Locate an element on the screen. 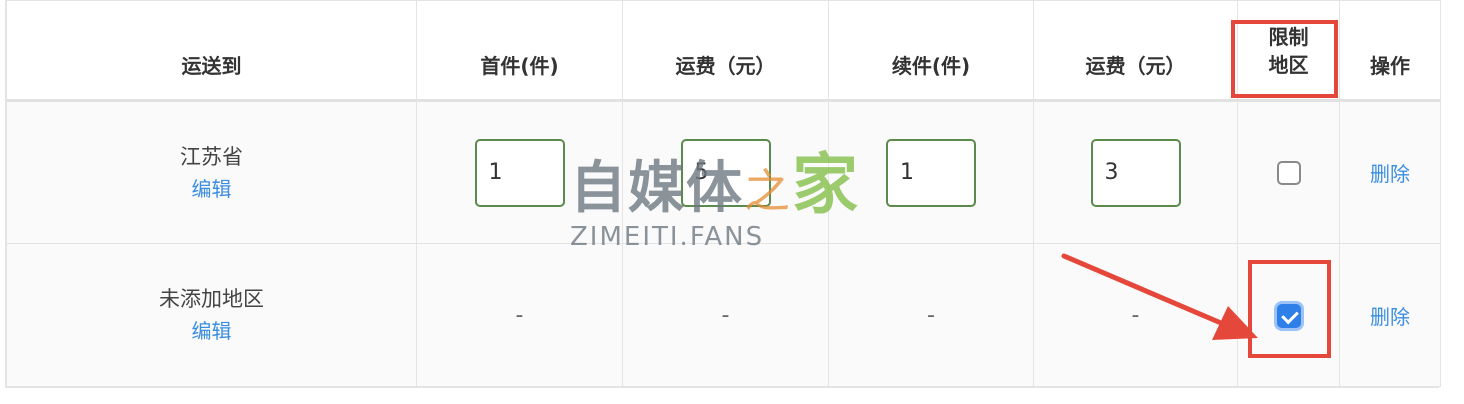 The height and width of the screenshot is (404, 1464). header-extra-qty: 续件(件) is located at coordinates (931, 51).